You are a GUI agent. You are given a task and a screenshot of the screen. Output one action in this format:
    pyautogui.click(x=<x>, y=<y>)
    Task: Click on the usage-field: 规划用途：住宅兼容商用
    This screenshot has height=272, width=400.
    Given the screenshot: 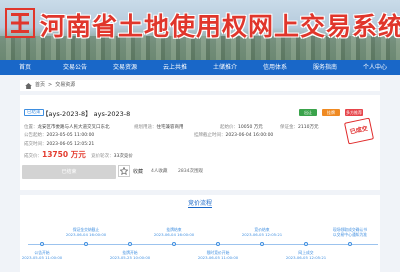 What is the action you would take?
    pyautogui.click(x=159, y=127)
    